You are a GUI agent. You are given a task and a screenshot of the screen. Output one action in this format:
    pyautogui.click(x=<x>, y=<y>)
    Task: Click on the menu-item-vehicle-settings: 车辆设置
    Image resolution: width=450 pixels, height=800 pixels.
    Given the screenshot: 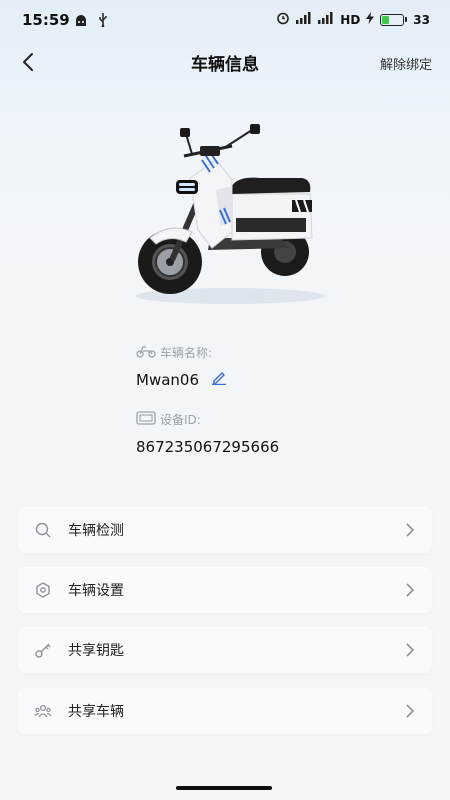 What is the action you would take?
    pyautogui.click(x=225, y=590)
    